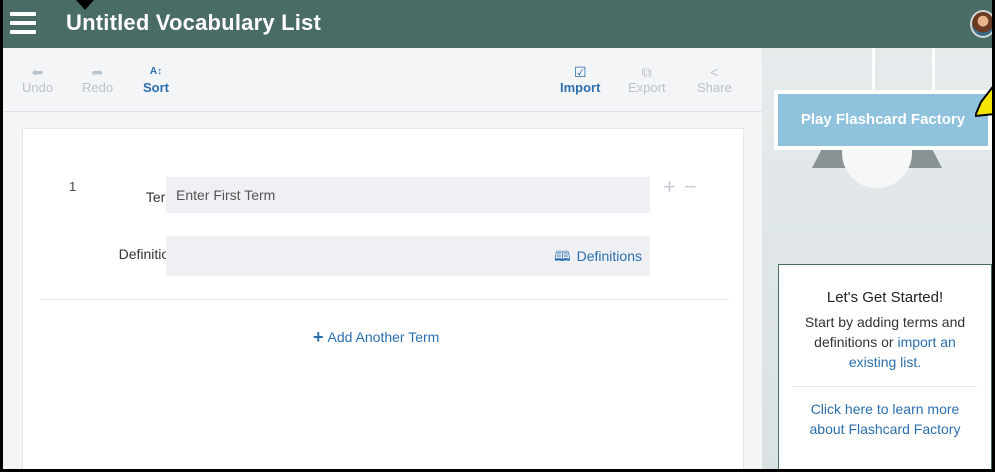 Image resolution: width=995 pixels, height=472 pixels. Describe the element at coordinates (609, 256) in the screenshot. I see `definitions-link-label: Definitions` at that location.